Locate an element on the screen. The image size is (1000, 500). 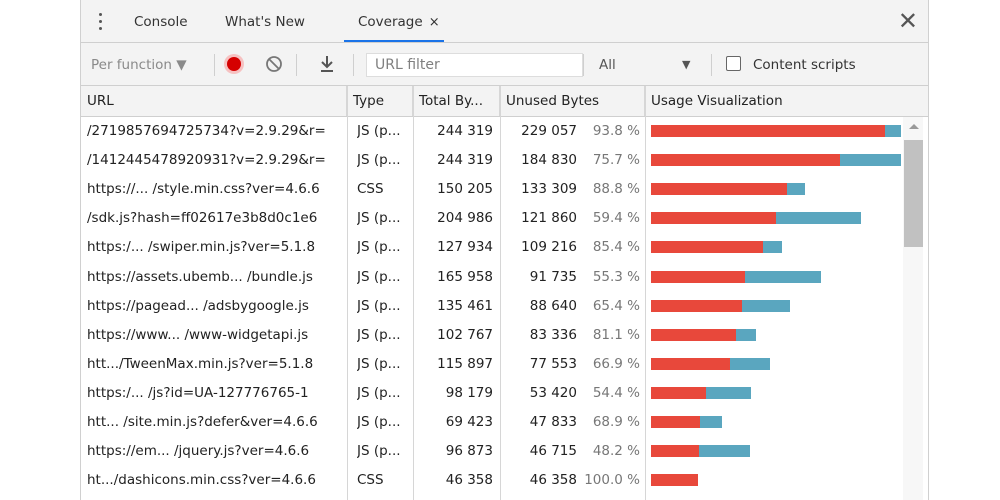
url-cell: https://assets.ubemb... /bundle.js is located at coordinates (200, 276).